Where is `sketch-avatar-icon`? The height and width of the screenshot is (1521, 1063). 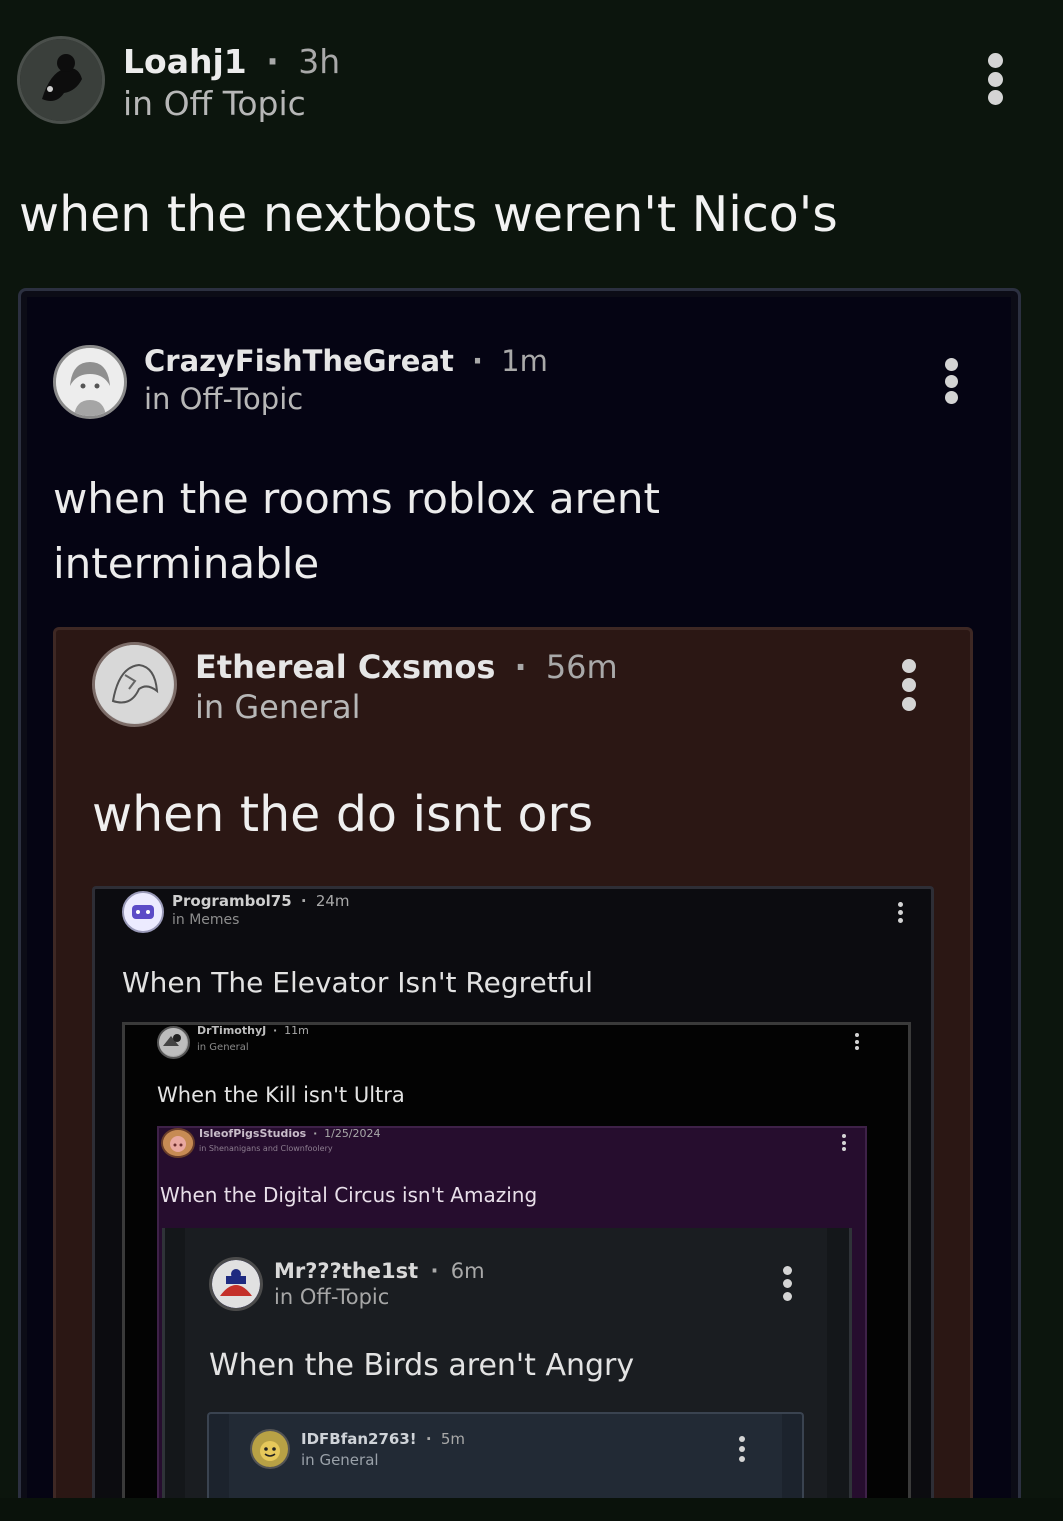
sketch-avatar-icon is located at coordinates (134, 684).